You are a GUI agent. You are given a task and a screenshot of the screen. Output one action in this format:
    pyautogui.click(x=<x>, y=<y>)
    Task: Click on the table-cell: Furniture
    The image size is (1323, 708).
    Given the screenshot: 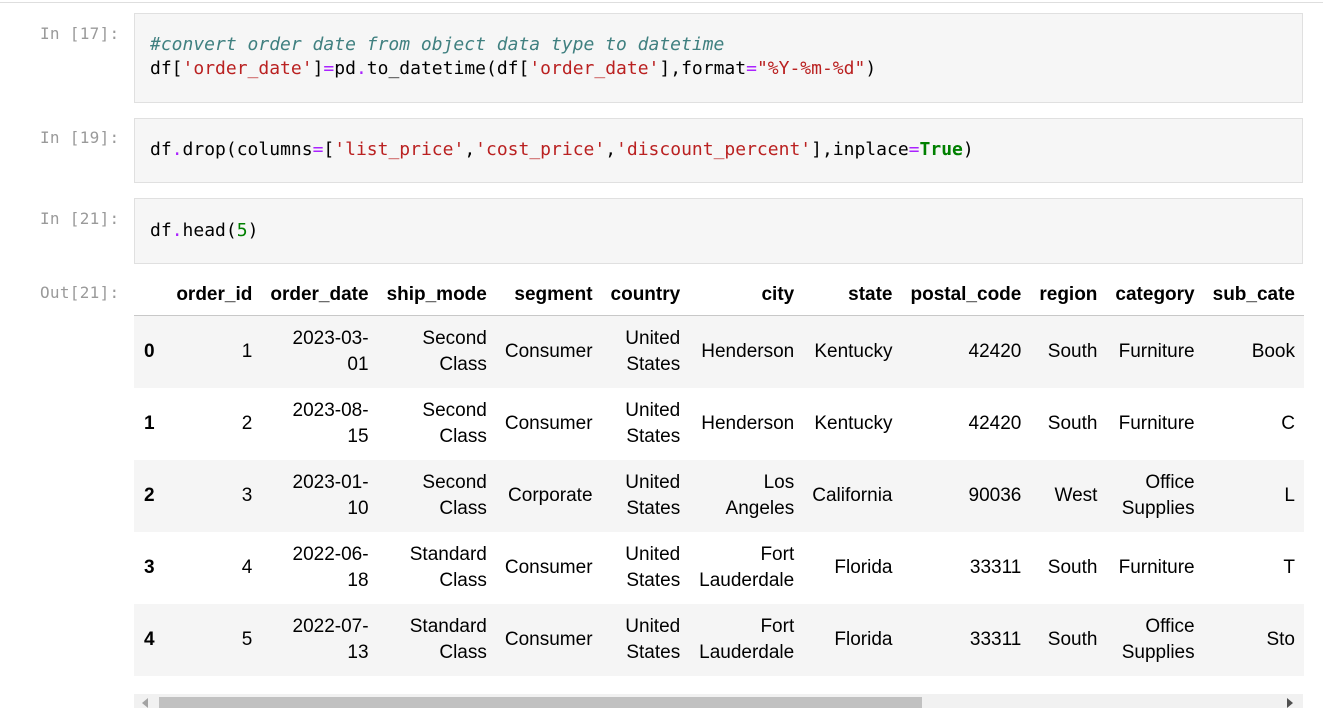 What is the action you would take?
    pyautogui.click(x=1154, y=424)
    